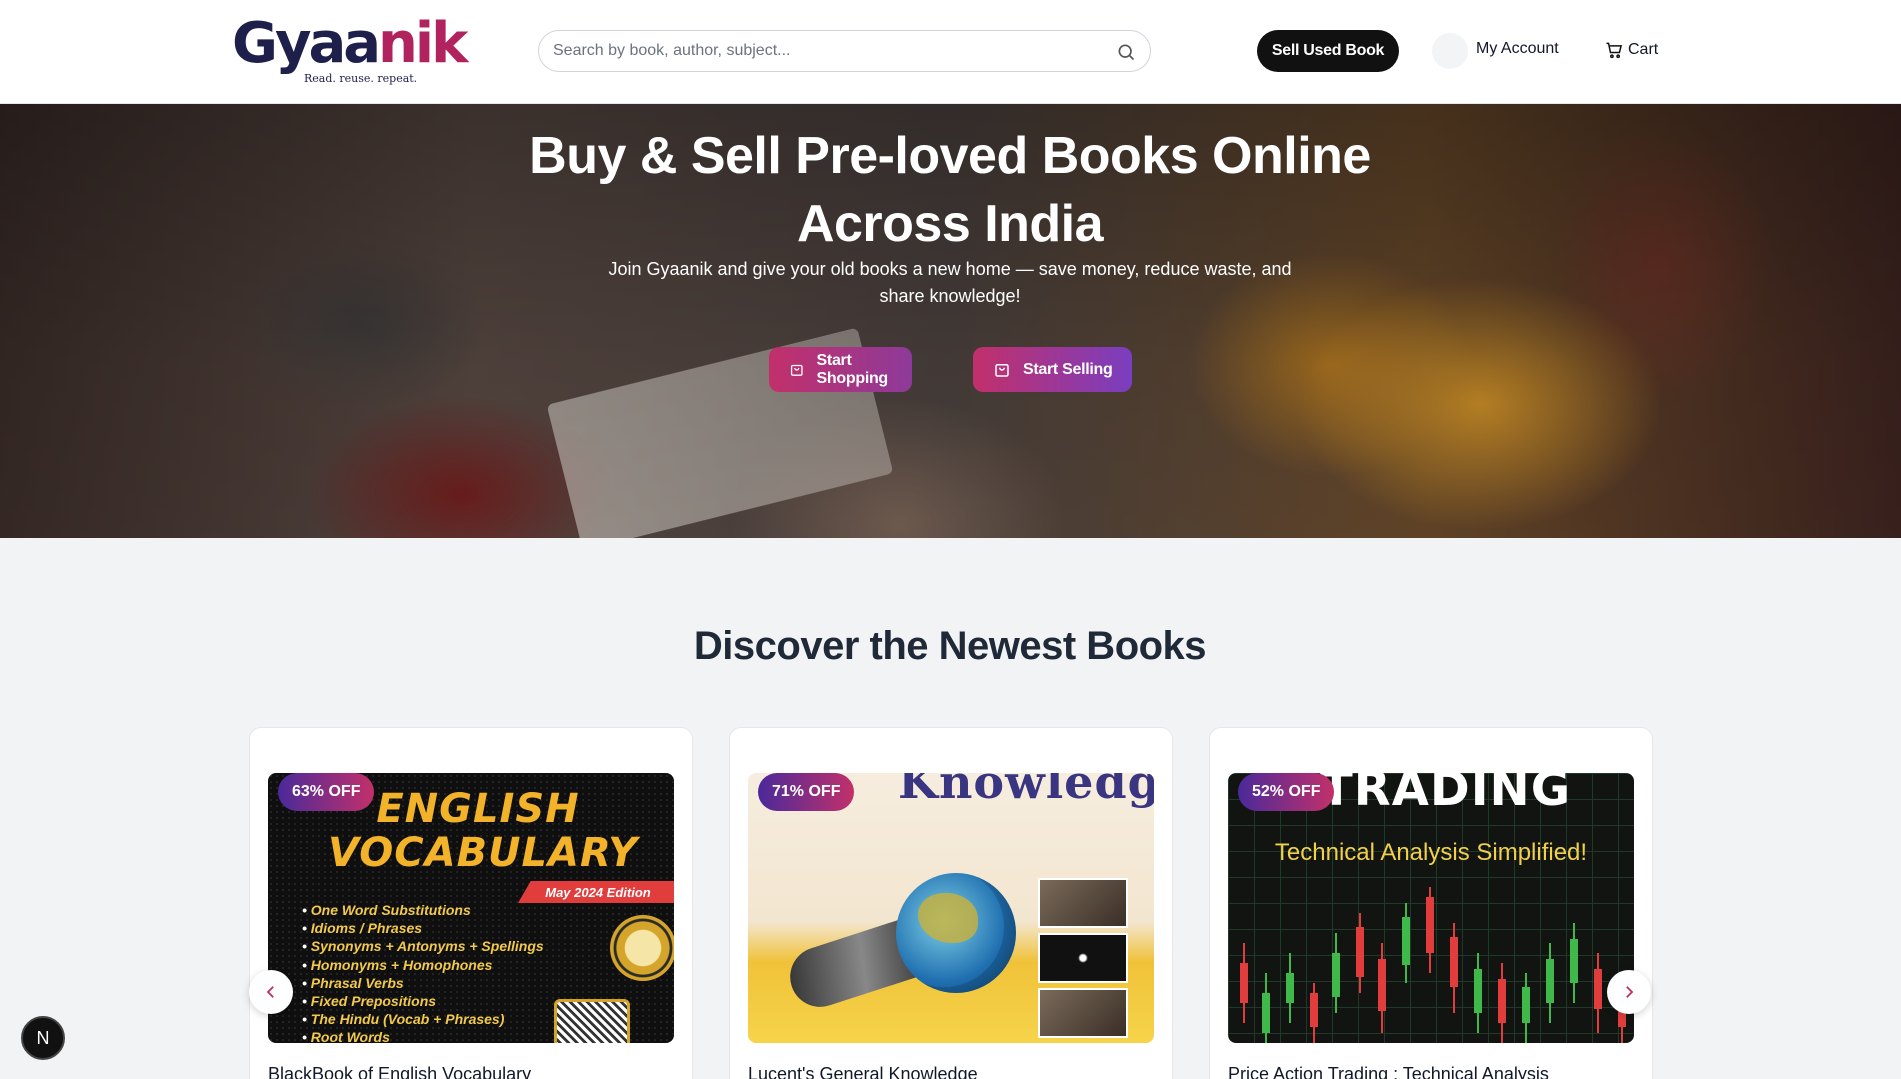 This screenshot has height=1079, width=1901. What do you see at coordinates (950, 646) in the screenshot?
I see `section-title: Discover the Newest Books` at bounding box center [950, 646].